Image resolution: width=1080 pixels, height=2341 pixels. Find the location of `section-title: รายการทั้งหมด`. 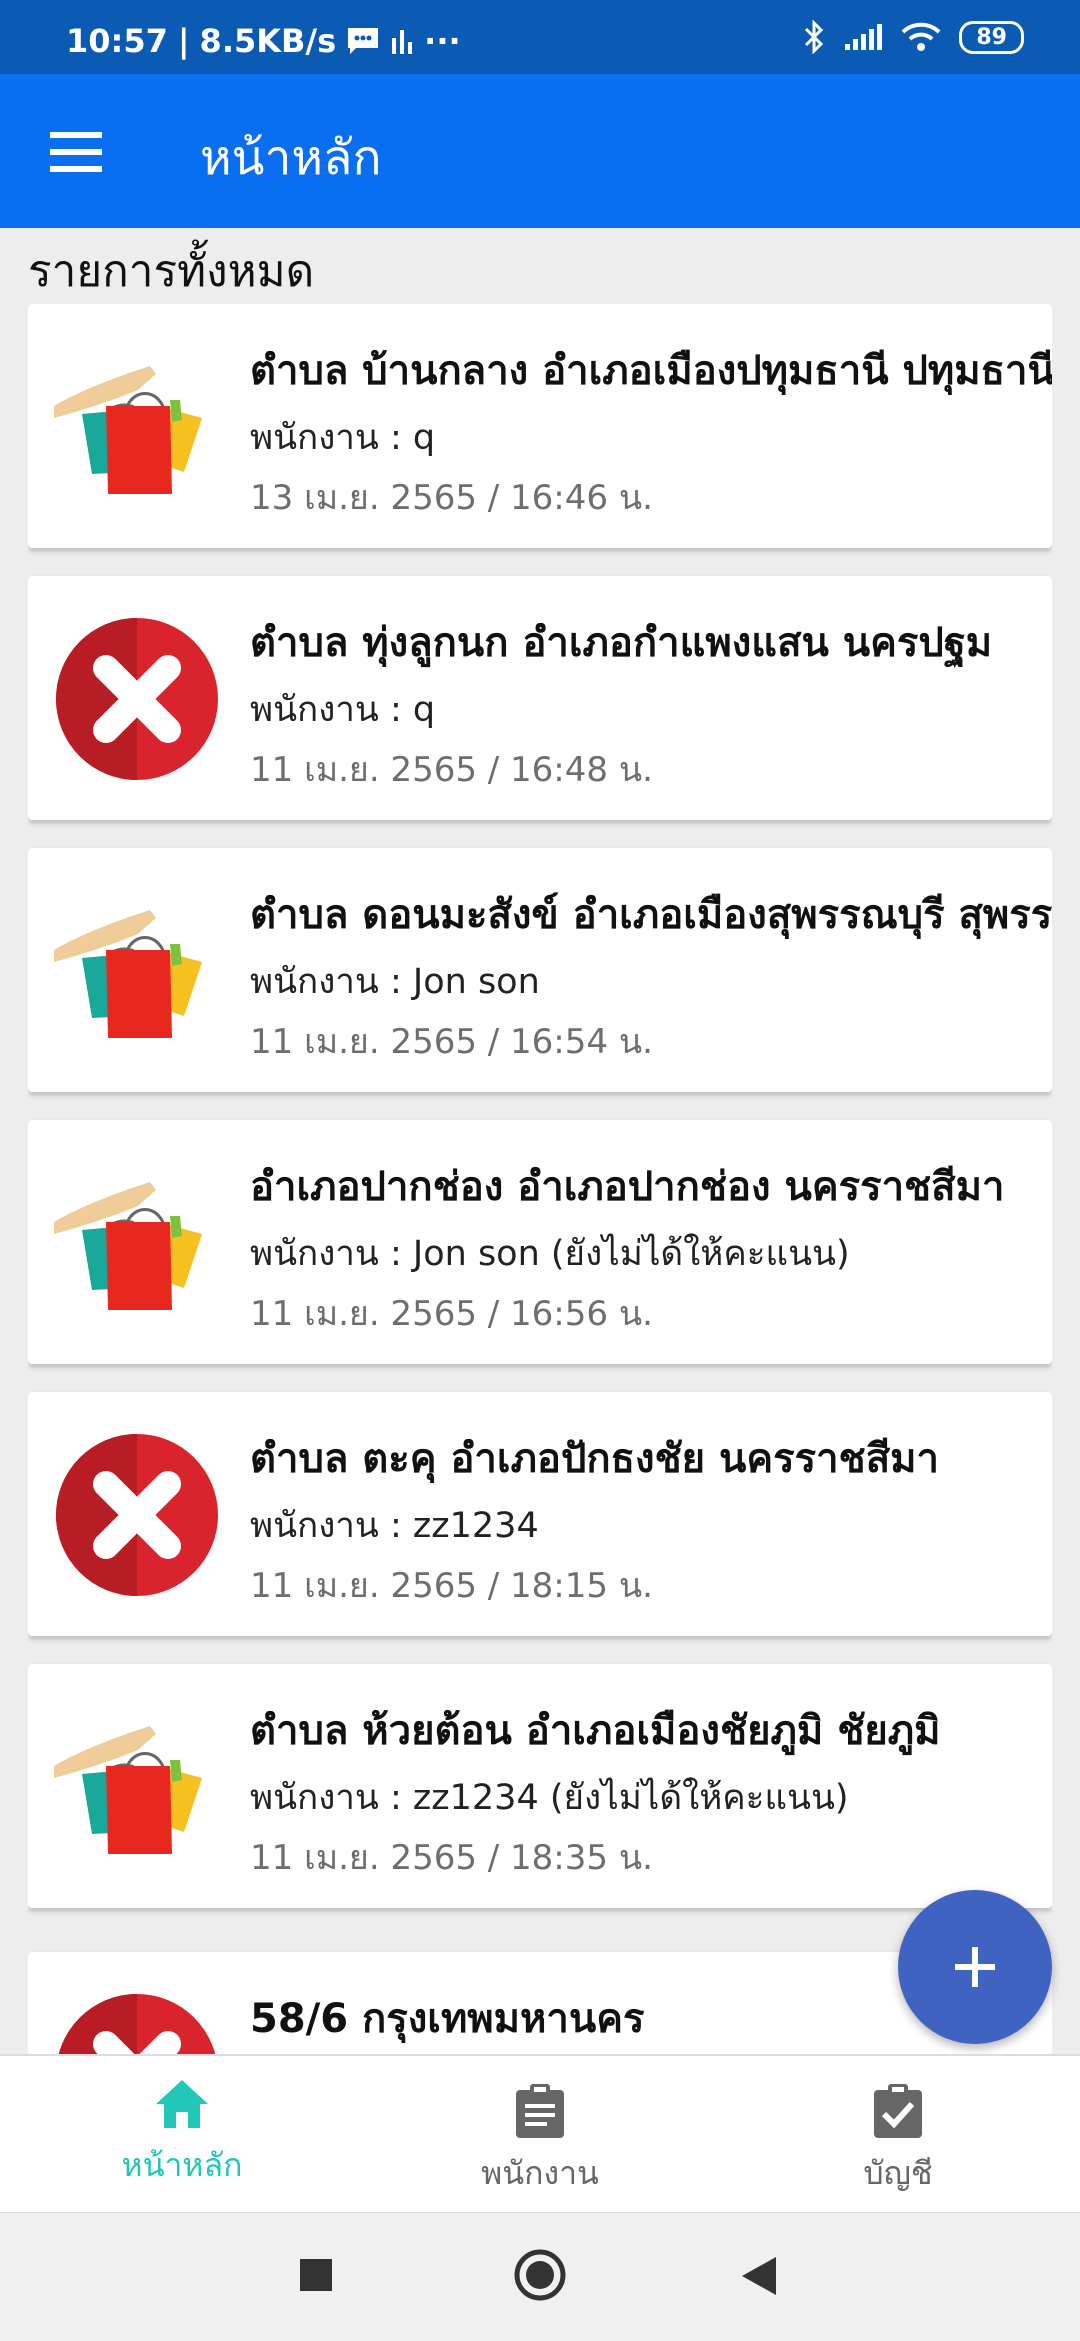

section-title: รายการทั้งหมด is located at coordinates (171, 271).